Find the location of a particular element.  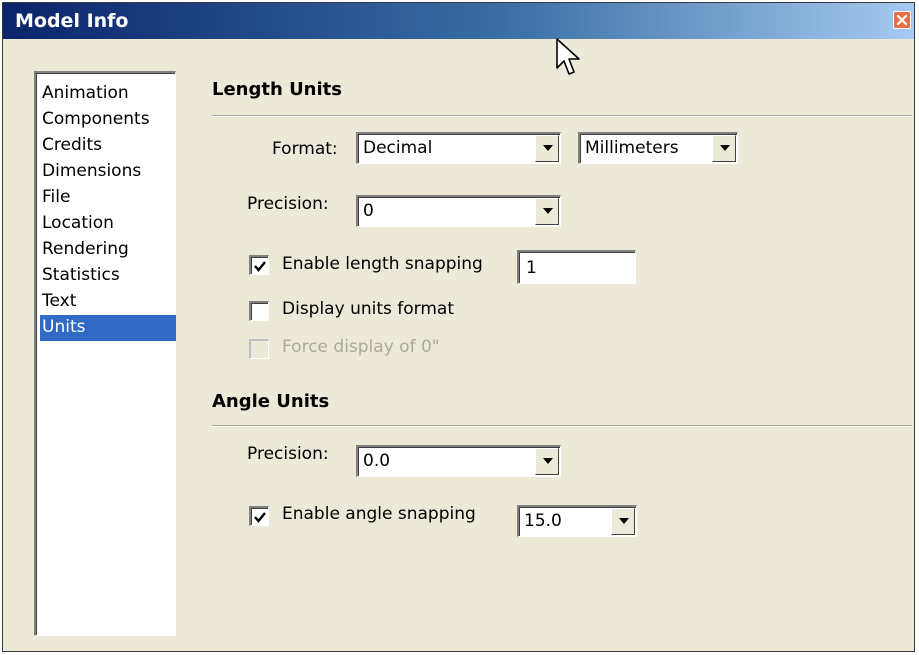

angle-precision-label: Precision: is located at coordinates (288, 454).